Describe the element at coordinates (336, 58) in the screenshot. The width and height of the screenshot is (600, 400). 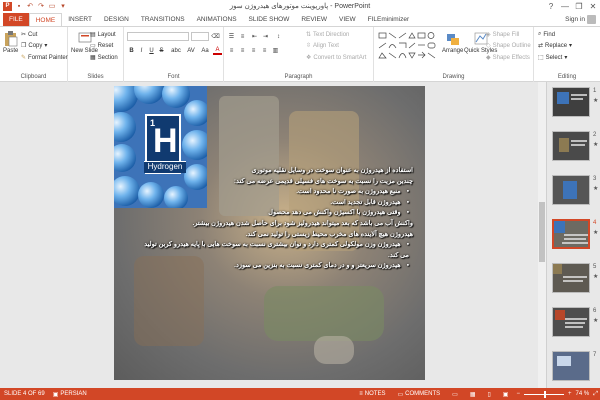
I see `convert-smartart-button: ❖ Convert to SmartArt` at that location.